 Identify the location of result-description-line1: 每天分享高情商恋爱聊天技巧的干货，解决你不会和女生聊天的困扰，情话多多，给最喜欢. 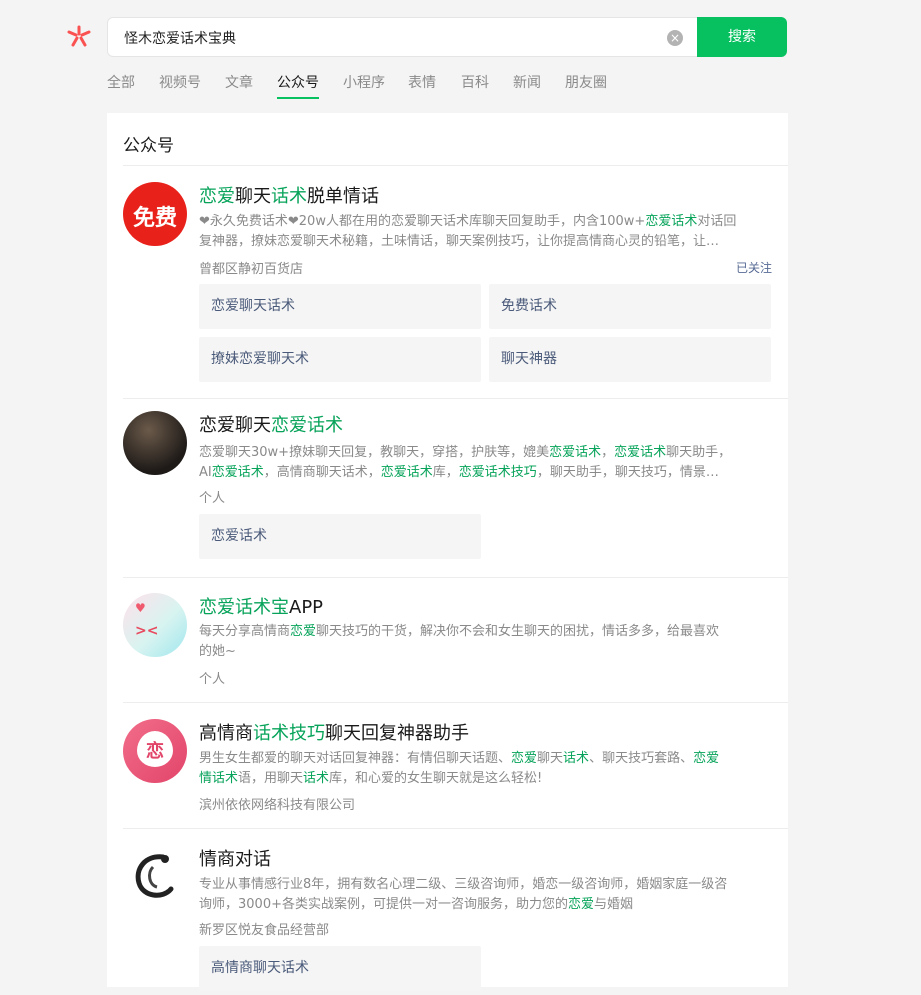
(484, 632).